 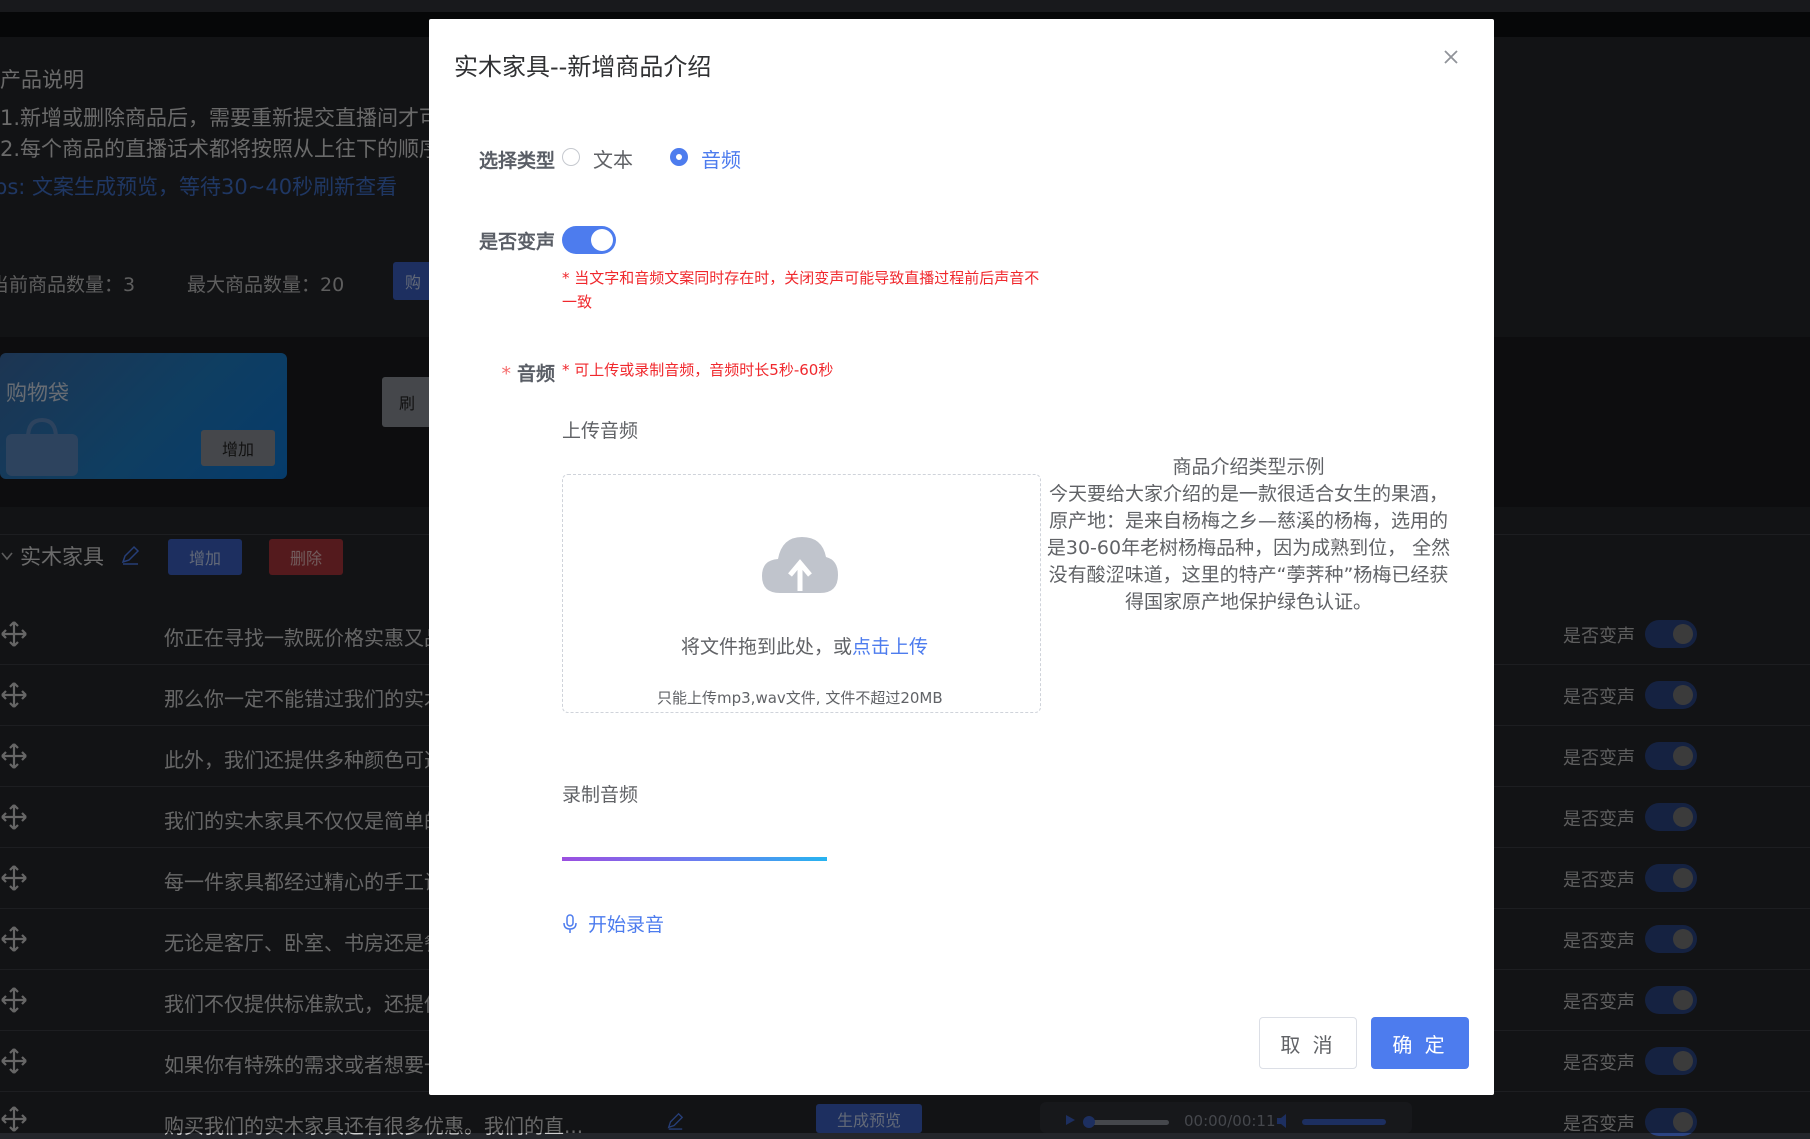 I want to click on start-recording-button: 开始录音, so click(x=613, y=923).